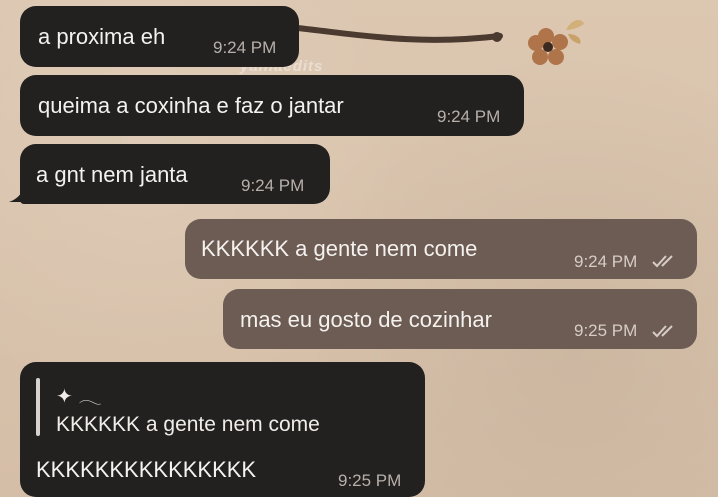  I want to click on reply-quote-text: KKKKKK a gente nem come, so click(188, 424).